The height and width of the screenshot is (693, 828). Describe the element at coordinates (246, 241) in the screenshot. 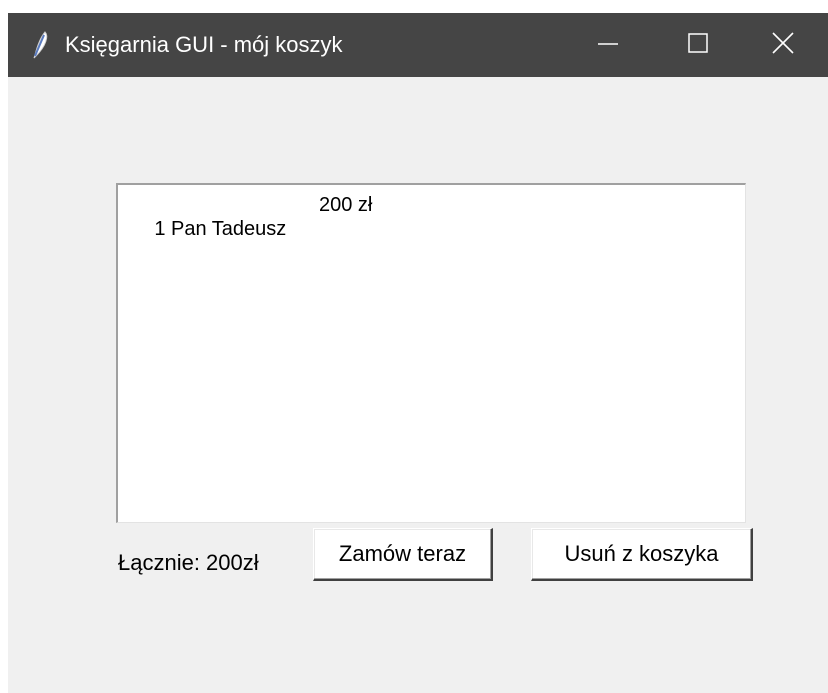

I see `list-item: 1 Pan Tadeusz 200 zł` at that location.